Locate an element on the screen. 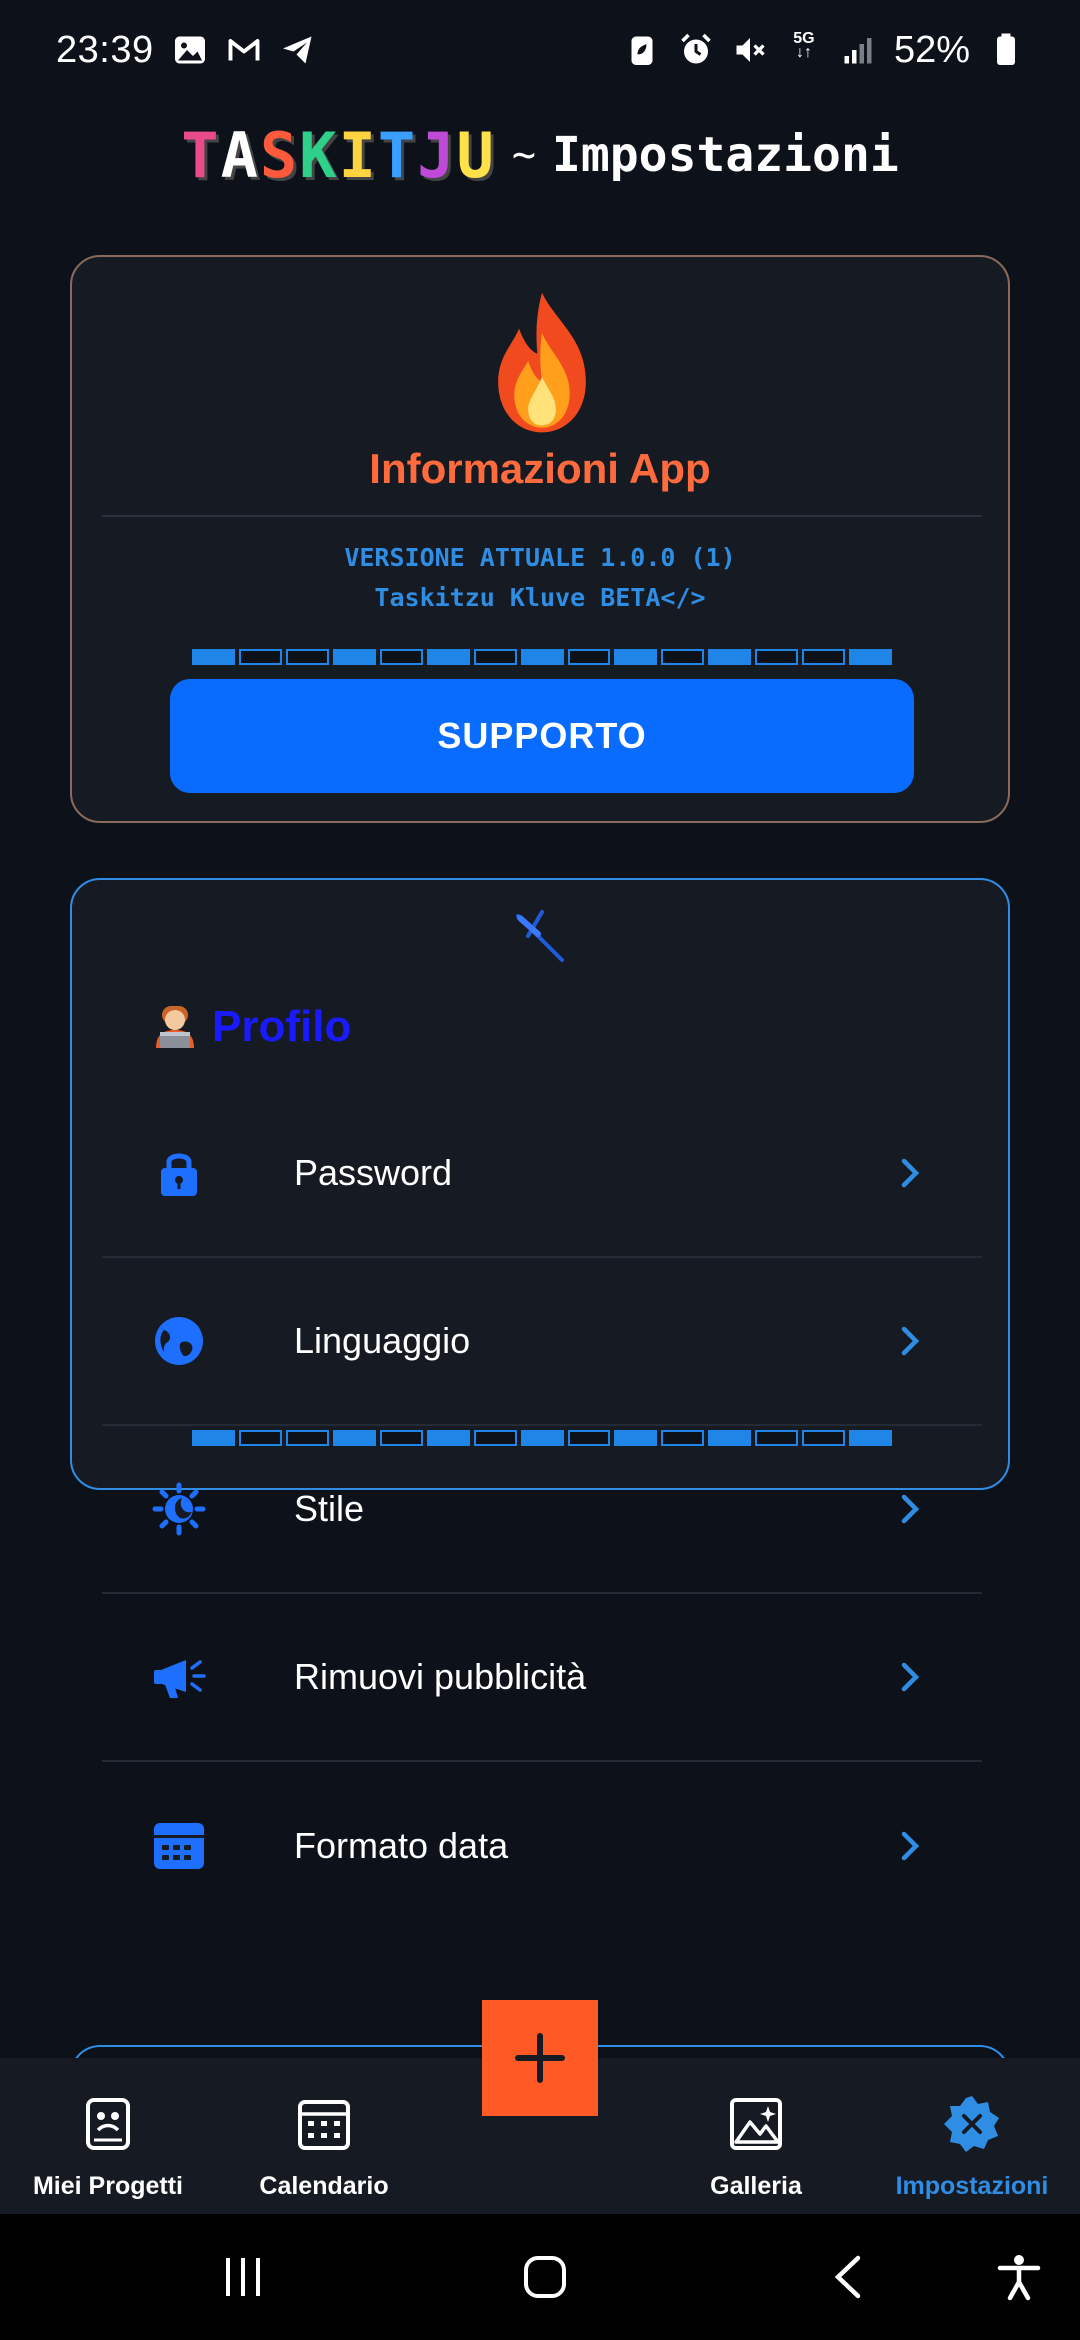  logo-letter: I is located at coordinates (358, 155).